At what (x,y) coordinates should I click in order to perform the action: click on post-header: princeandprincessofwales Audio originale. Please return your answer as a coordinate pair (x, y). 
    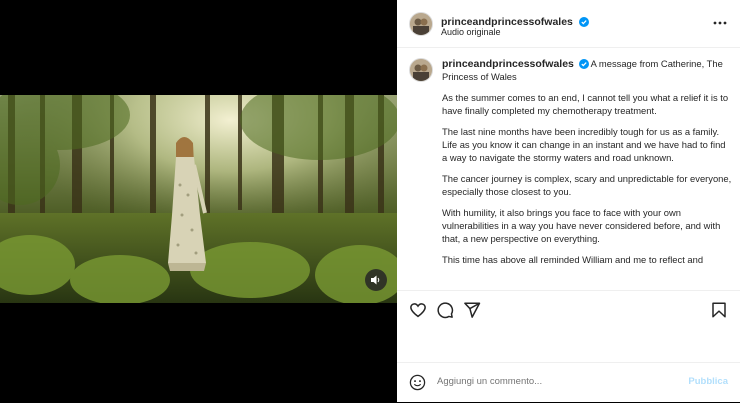
    Looking at the image, I should click on (568, 24).